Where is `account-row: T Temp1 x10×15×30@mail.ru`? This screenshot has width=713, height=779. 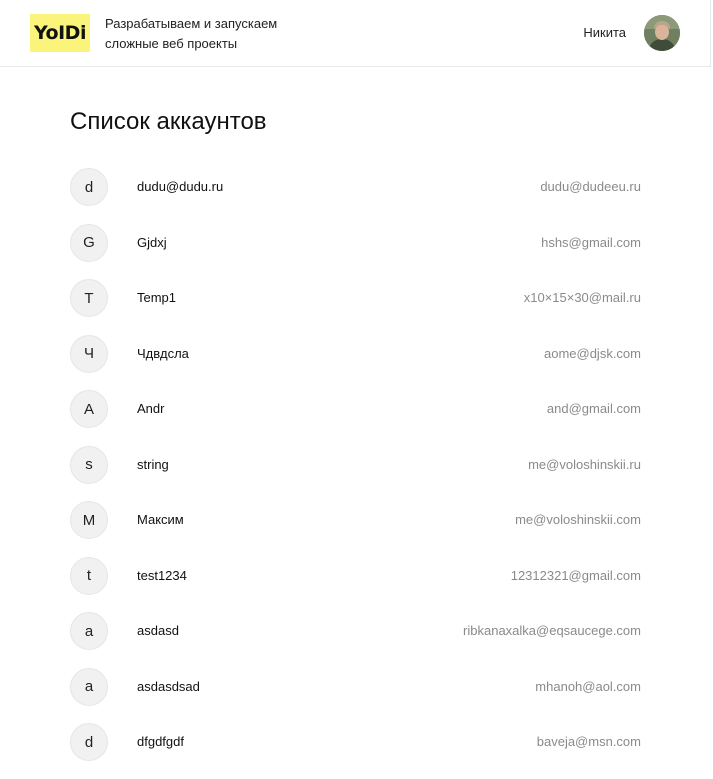
account-row: T Temp1 x10×15×30@mail.ru is located at coordinates (355, 307).